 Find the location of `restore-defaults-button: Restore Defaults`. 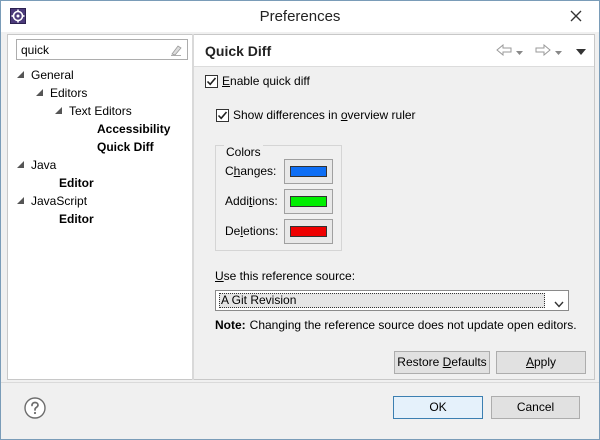

restore-defaults-button: Restore Defaults is located at coordinates (442, 362).